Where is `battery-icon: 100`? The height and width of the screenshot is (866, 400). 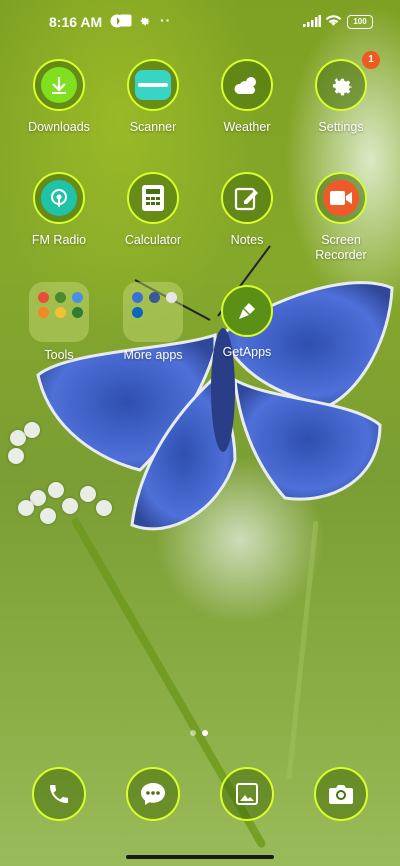
battery-icon: 100 is located at coordinates (360, 22).